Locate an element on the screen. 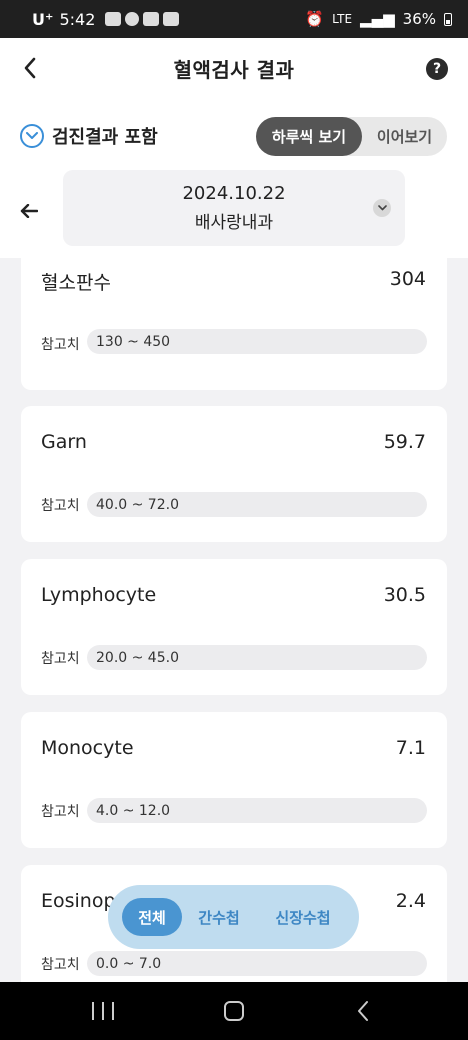 The height and width of the screenshot is (1040, 468). view-option-continuous: 이어보기 is located at coordinates (404, 136).